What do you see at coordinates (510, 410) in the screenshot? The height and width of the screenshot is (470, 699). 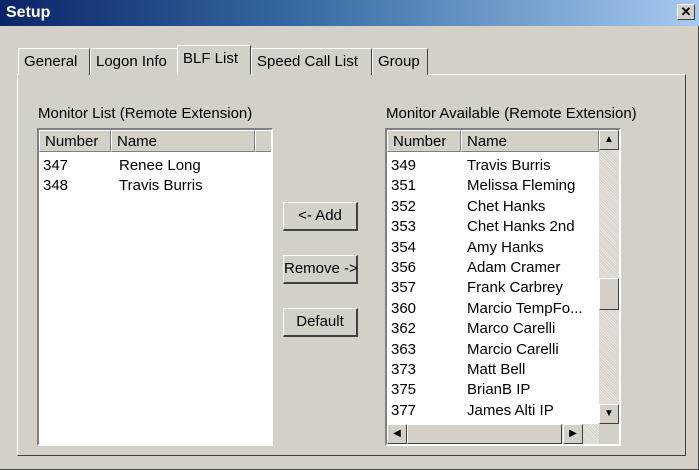 I see `item-name: James Alti IP` at bounding box center [510, 410].